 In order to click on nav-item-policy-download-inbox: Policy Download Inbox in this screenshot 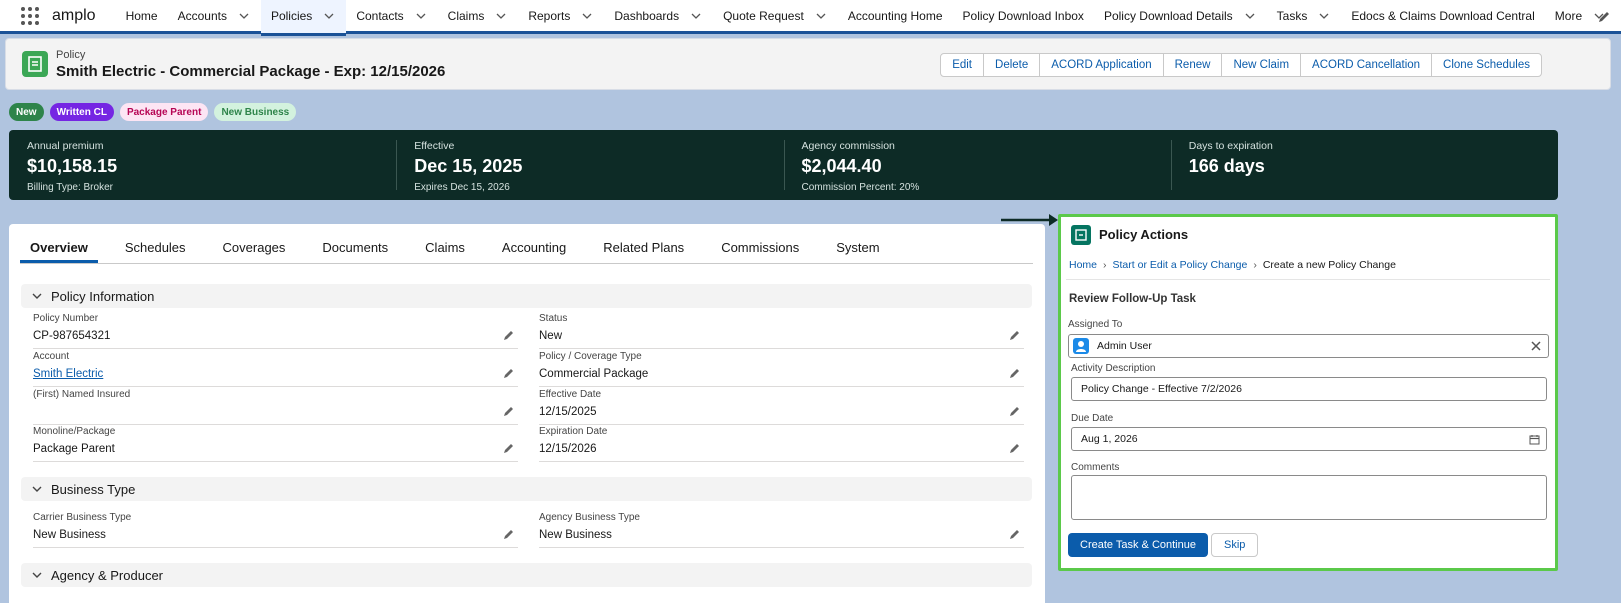, I will do `click(1023, 16)`.